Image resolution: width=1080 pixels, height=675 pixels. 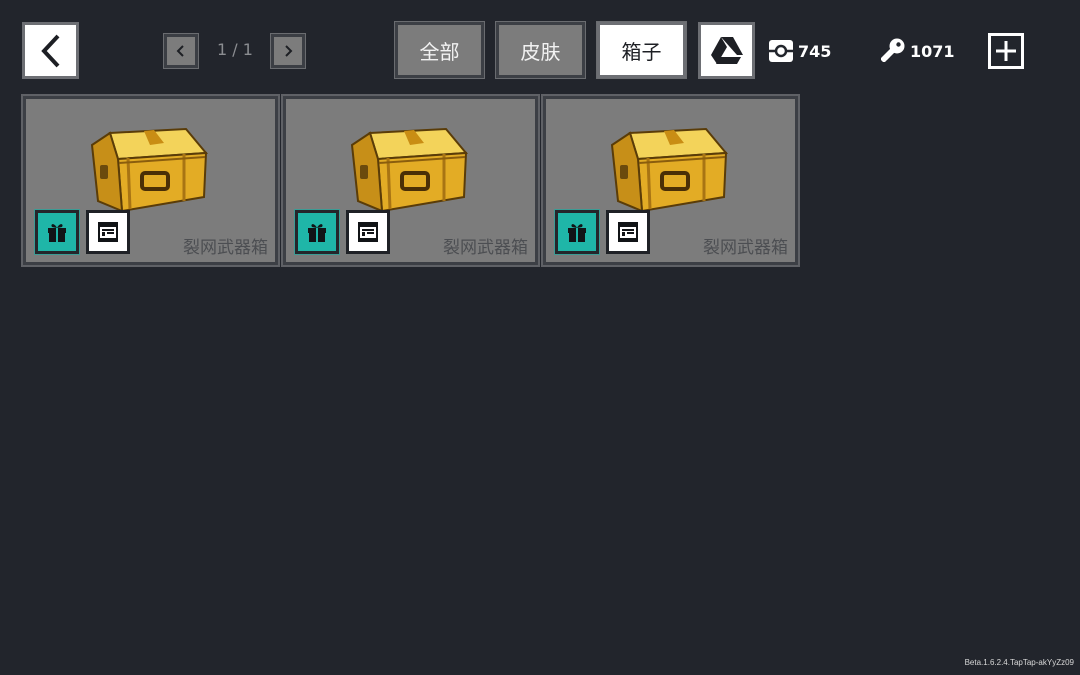 What do you see at coordinates (893, 50) in the screenshot?
I see `key-icon` at bounding box center [893, 50].